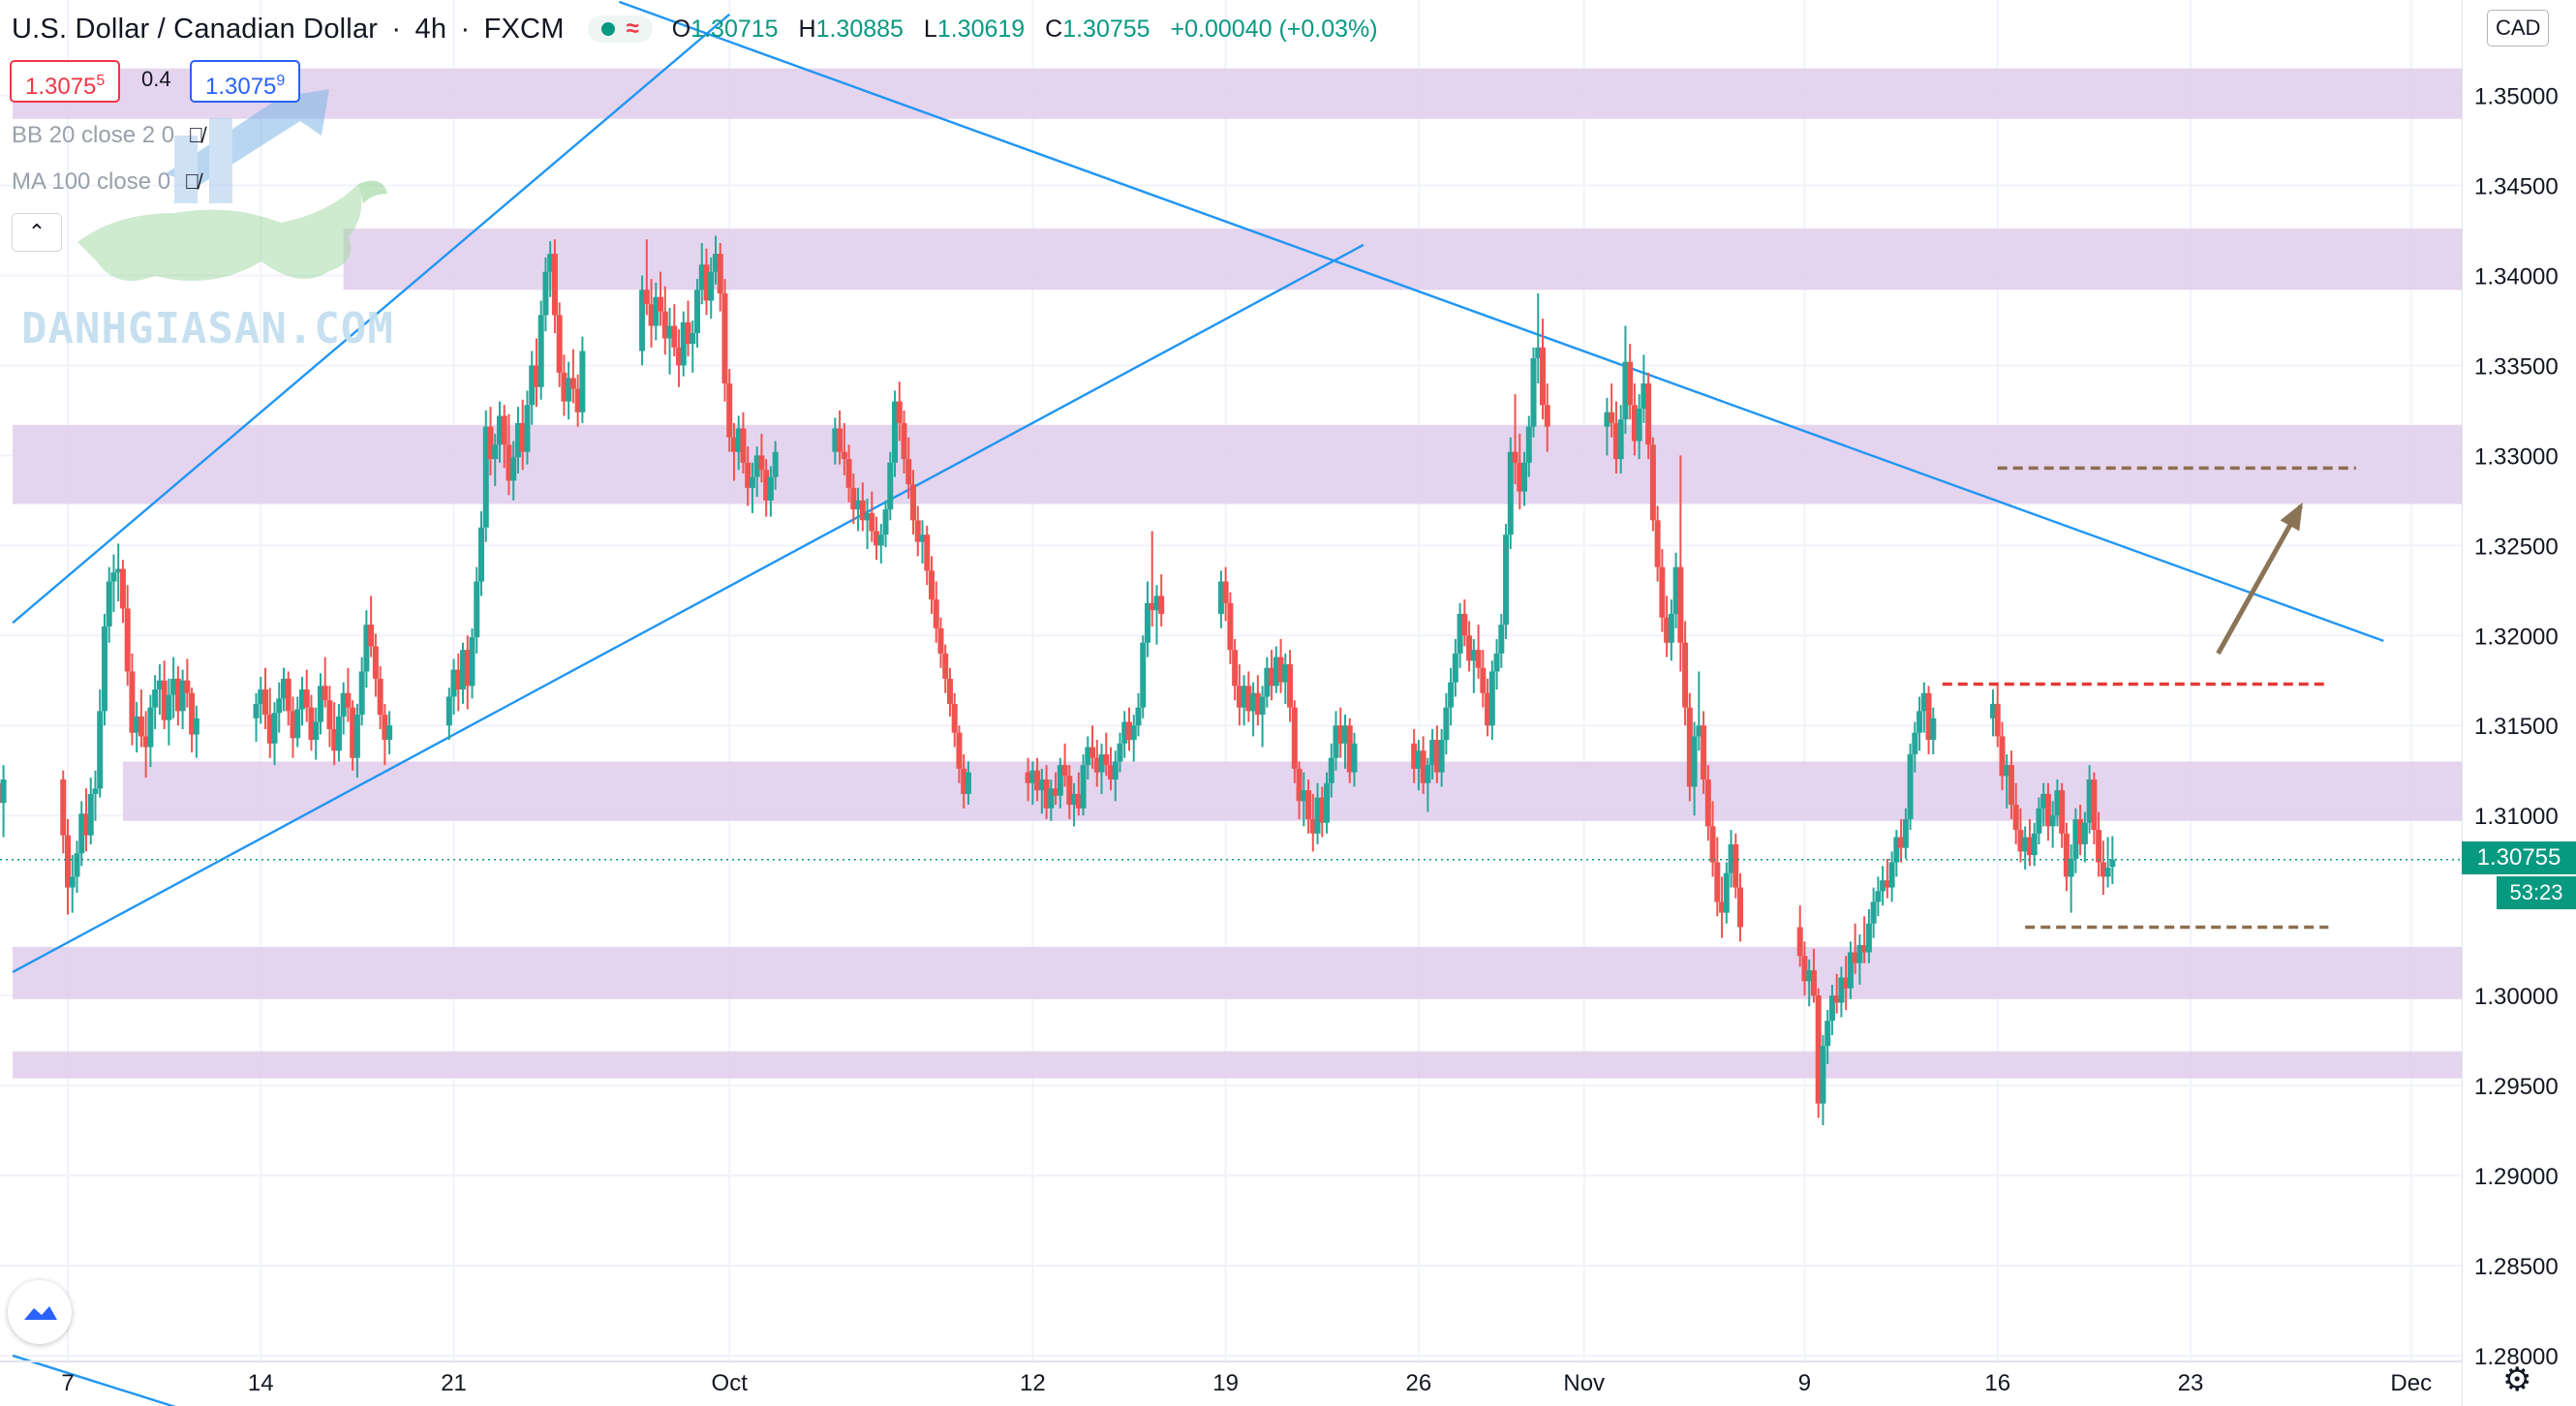  I want to click on wave-icon: ≈, so click(632, 28).